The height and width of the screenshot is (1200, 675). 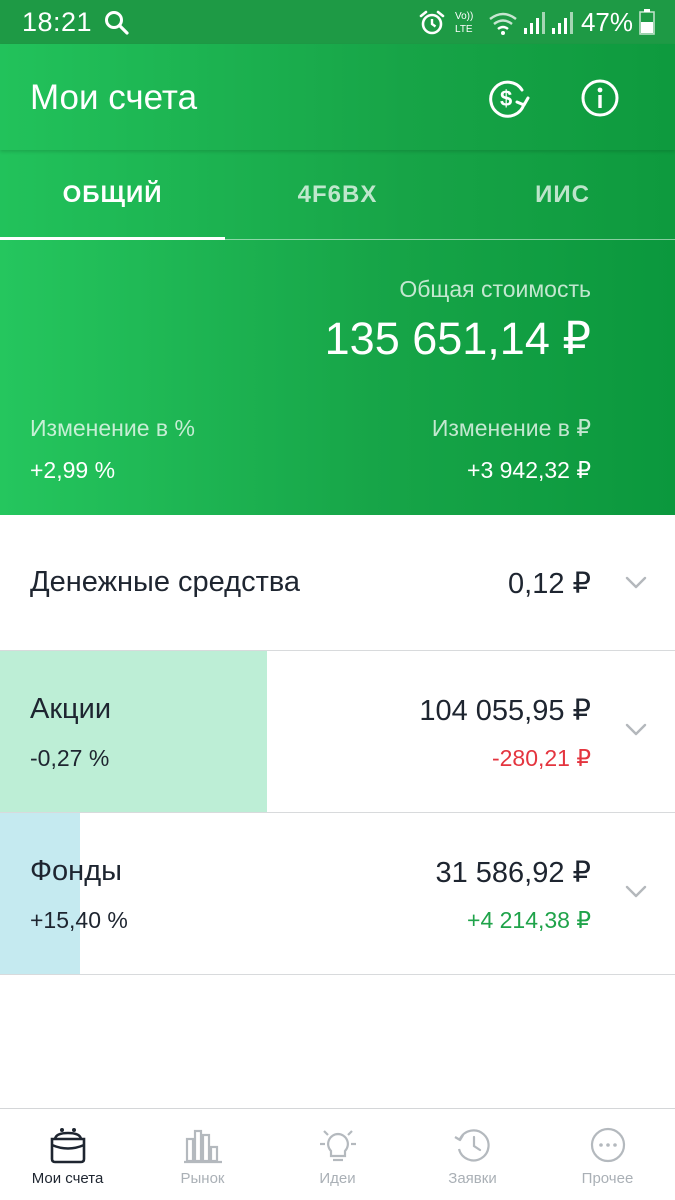 I want to click on nav-my-accounts: Мои счета, so click(x=67, y=1154).